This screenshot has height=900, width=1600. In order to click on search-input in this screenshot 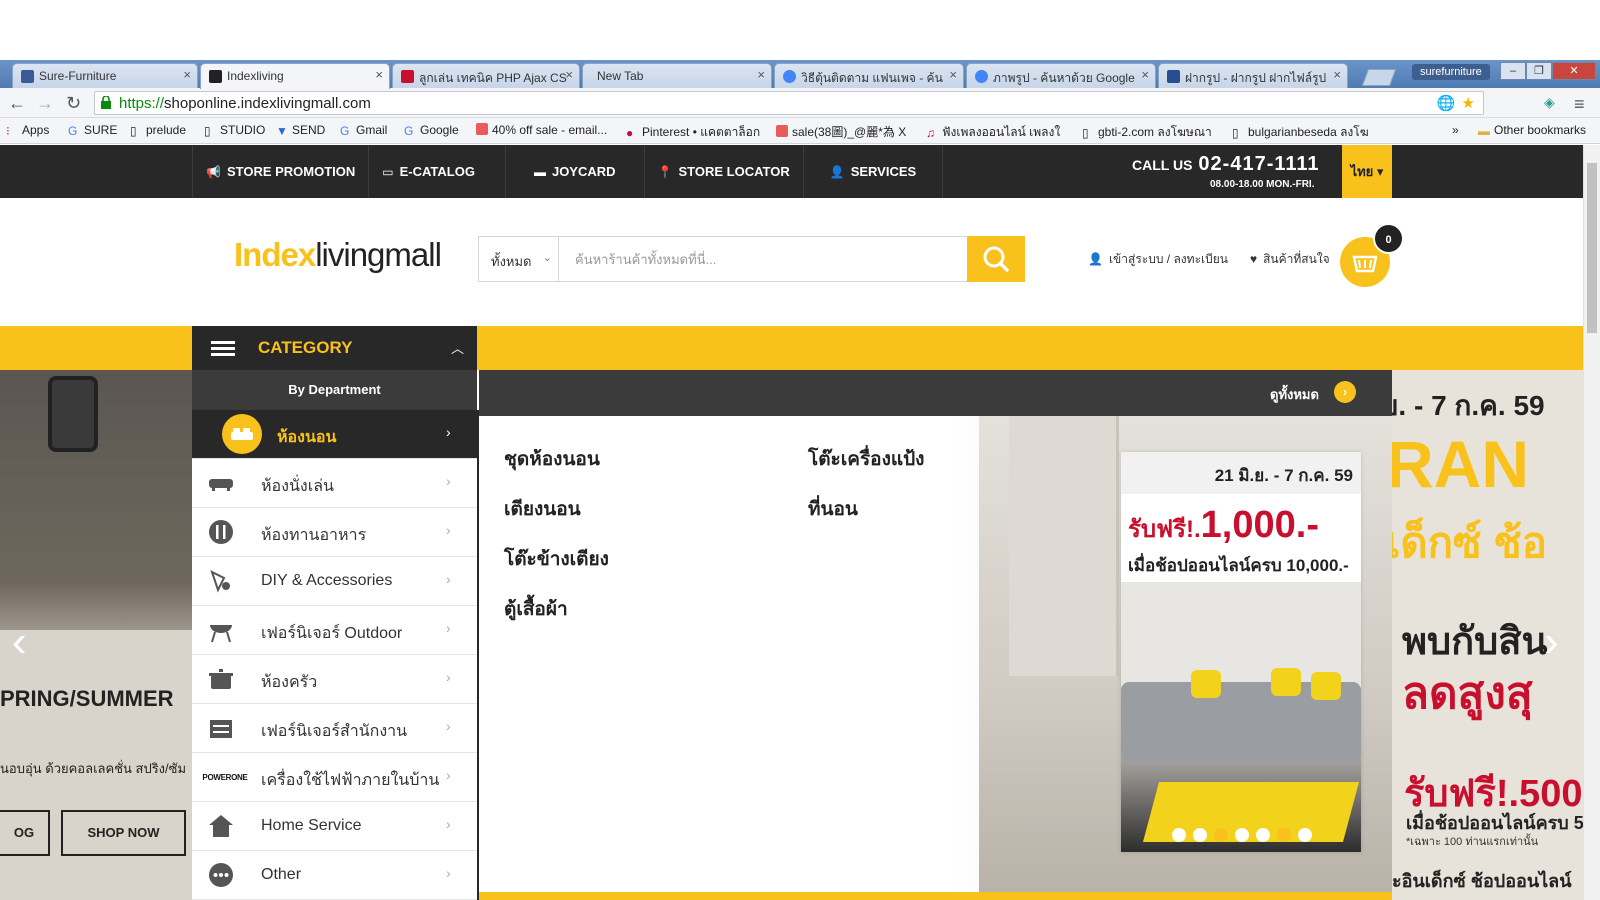, I will do `click(760, 259)`.